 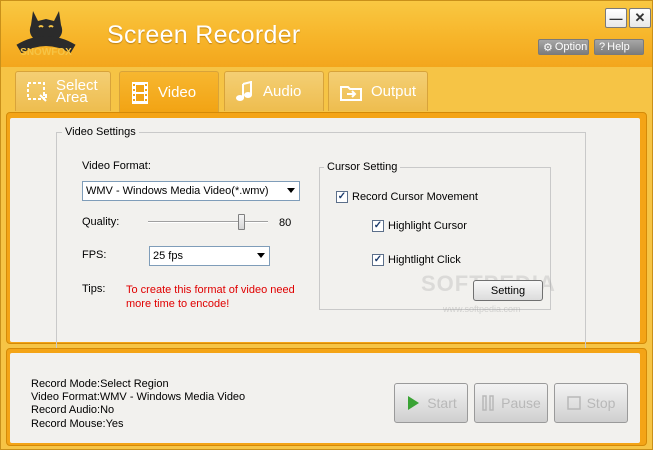 I want to click on pause-label: Pause, so click(x=521, y=403).